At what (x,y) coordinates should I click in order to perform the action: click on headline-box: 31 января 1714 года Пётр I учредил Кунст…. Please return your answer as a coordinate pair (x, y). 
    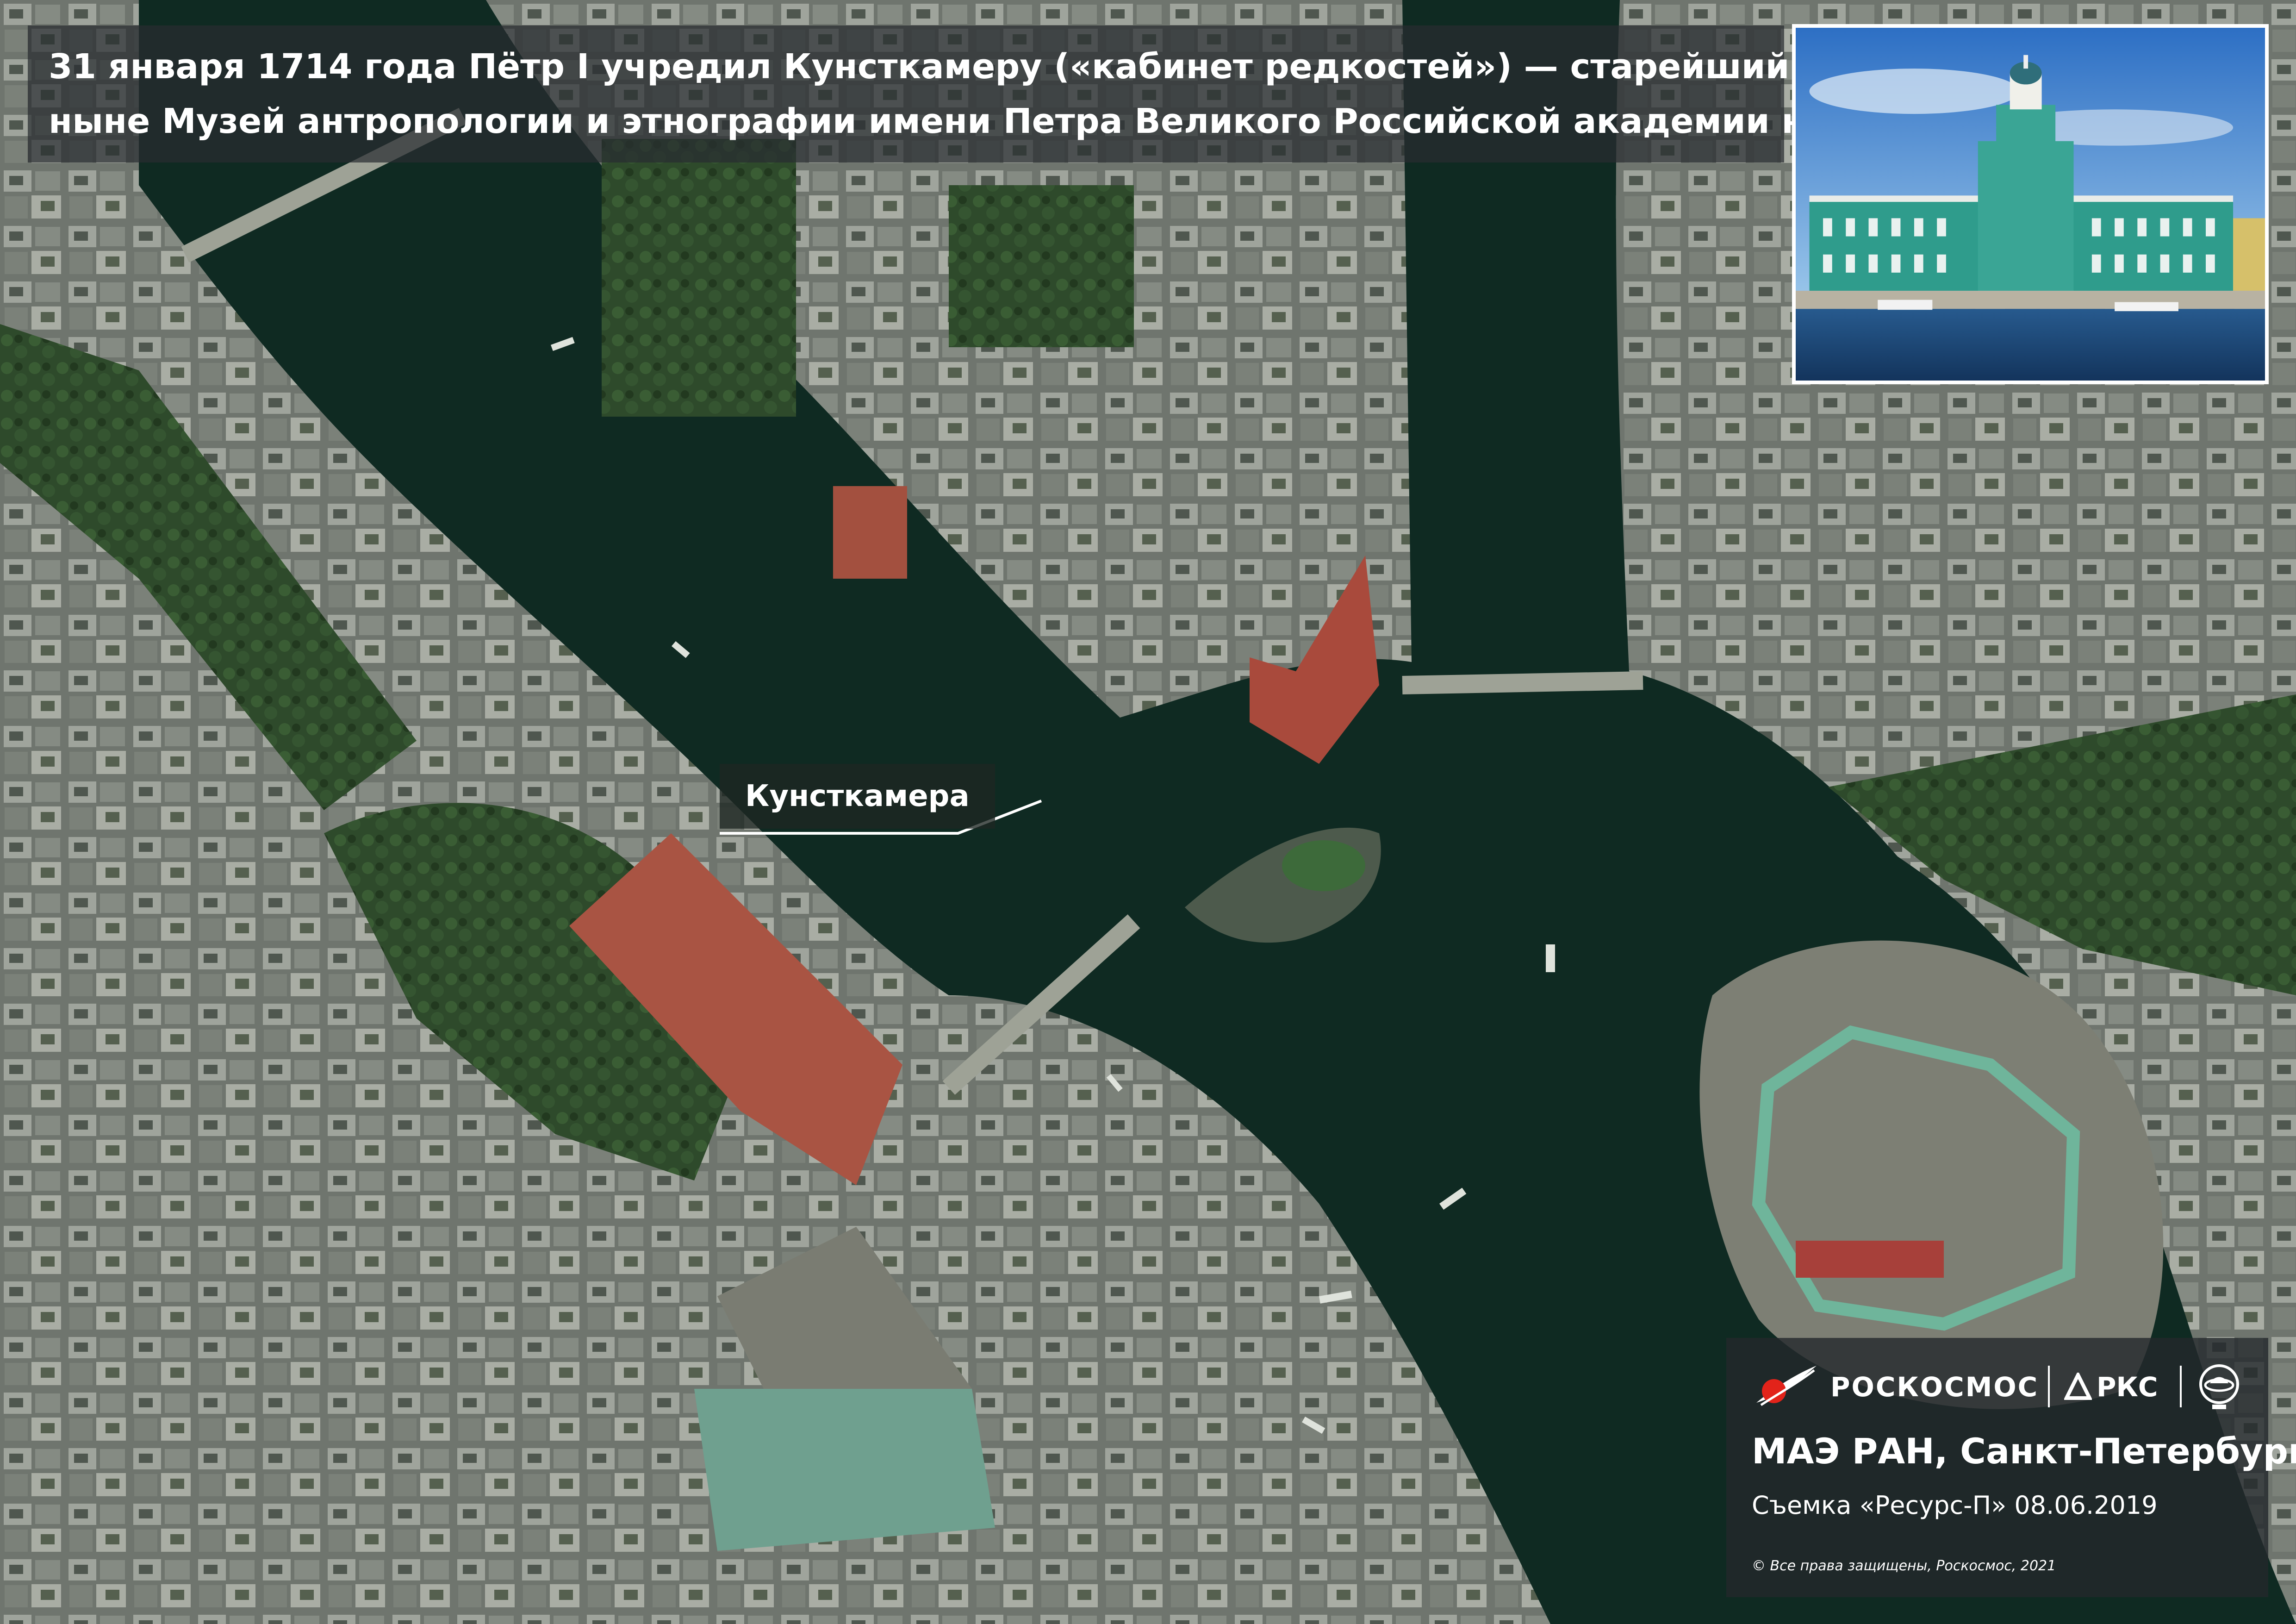
    Looking at the image, I should click on (1071, 93).